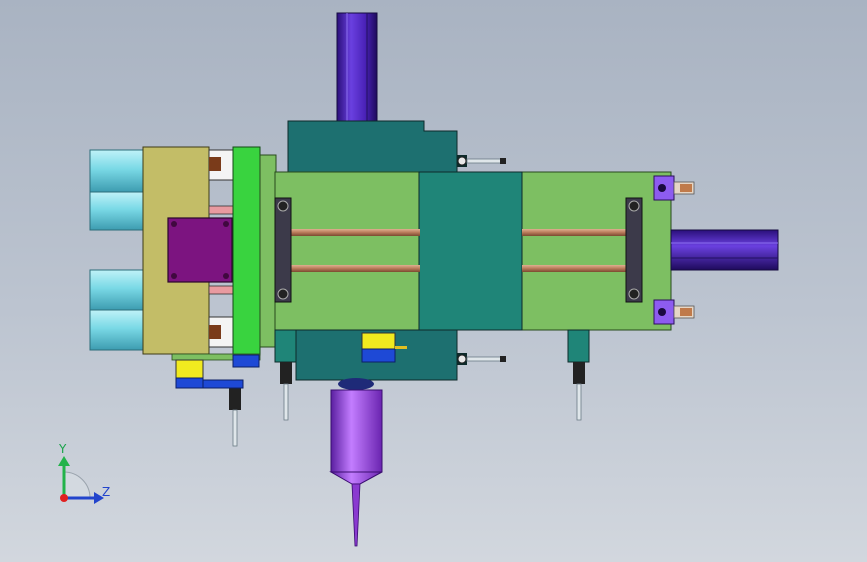  What do you see at coordinates (481, 161) in the screenshot?
I see `upper-right-pin` at bounding box center [481, 161].